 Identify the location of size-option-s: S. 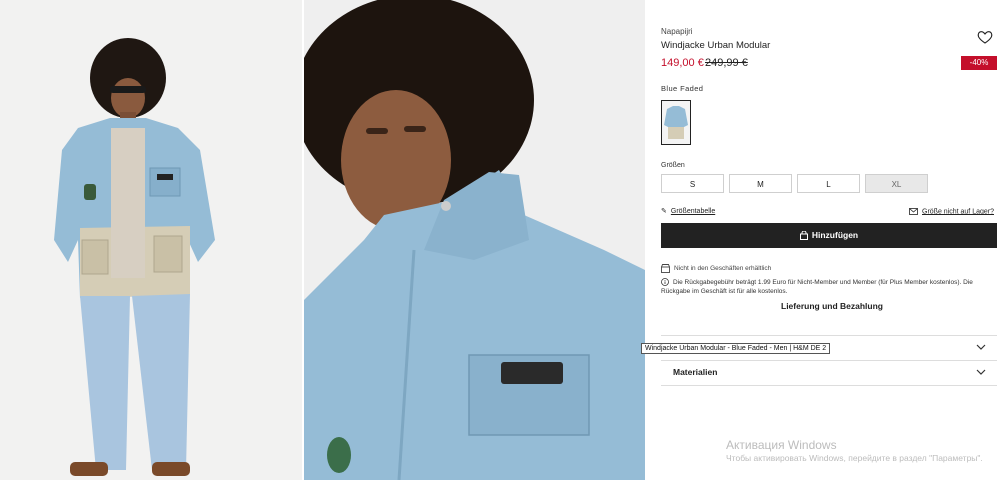
(692, 183).